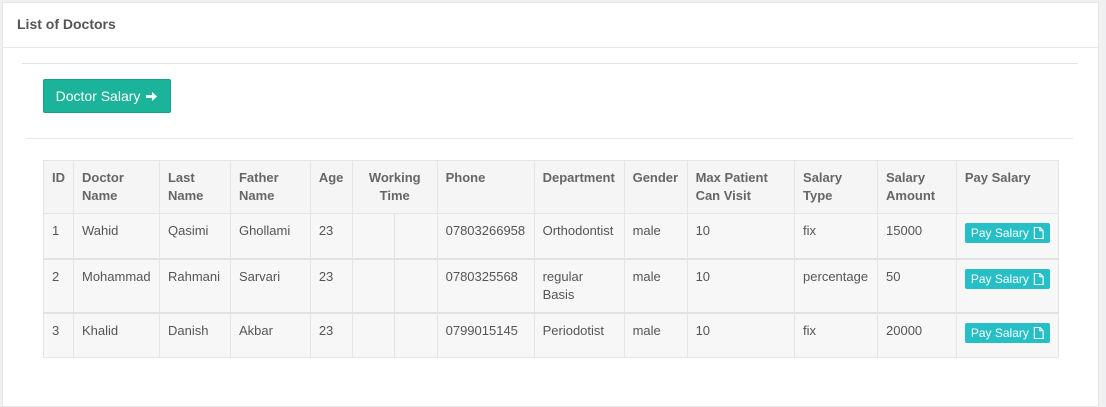  I want to click on header-salary-amount: Salary Amount, so click(917, 187).